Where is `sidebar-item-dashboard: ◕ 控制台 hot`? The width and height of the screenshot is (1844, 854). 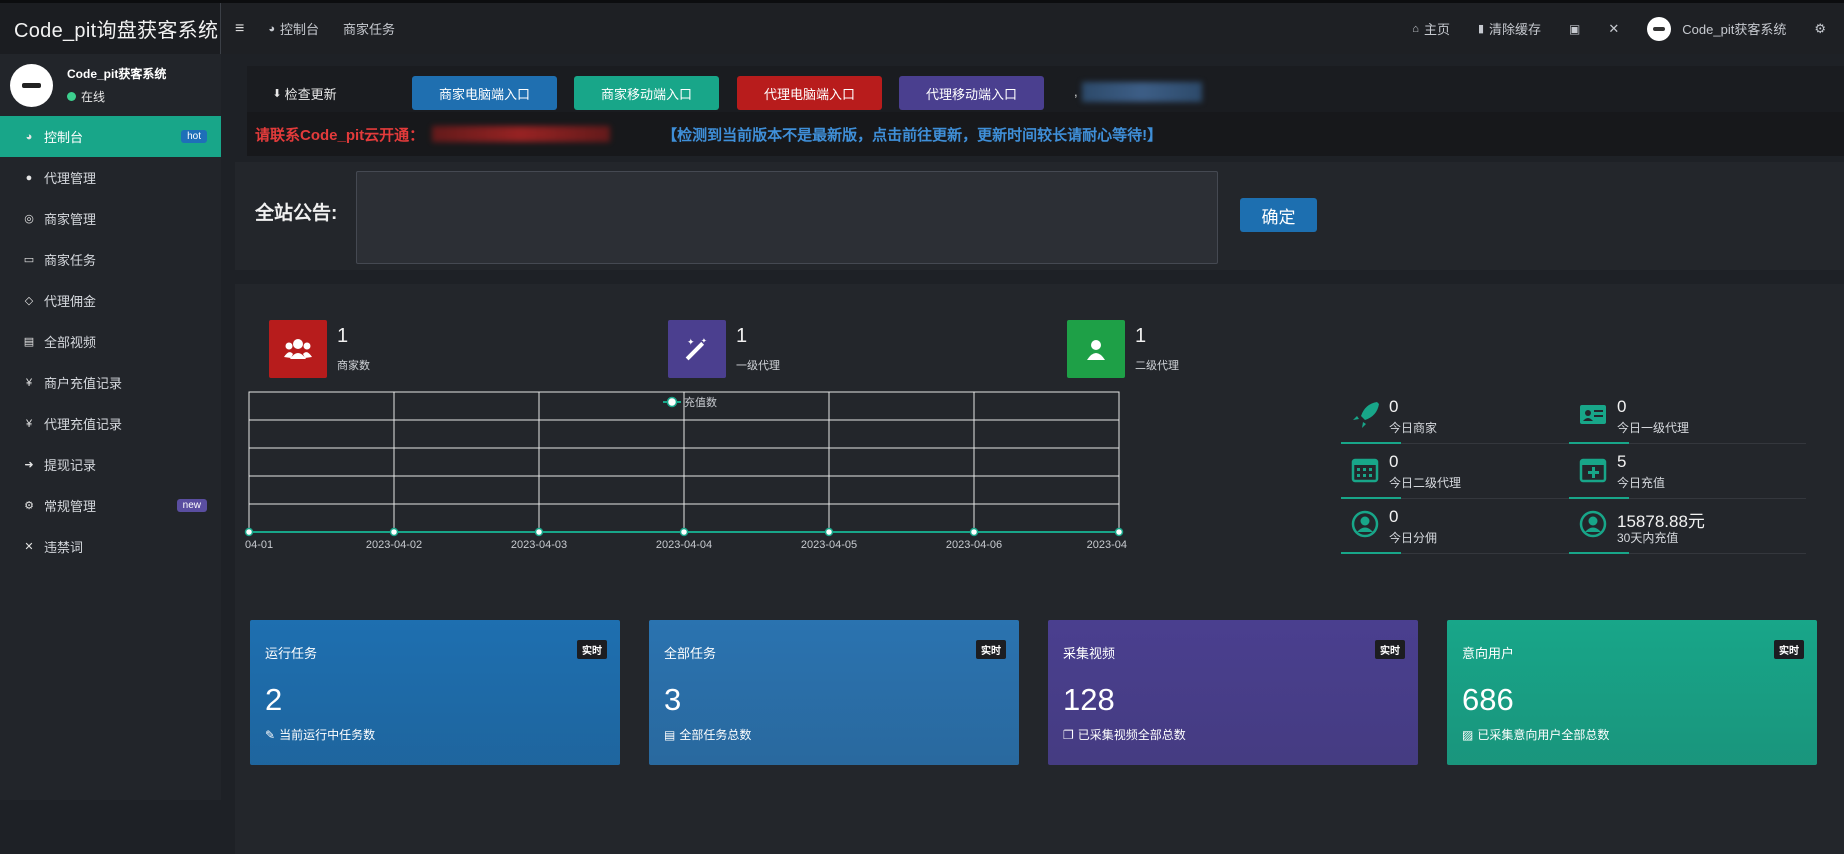
sidebar-item-dashboard: ◕ 控制台 hot is located at coordinates (110, 136).